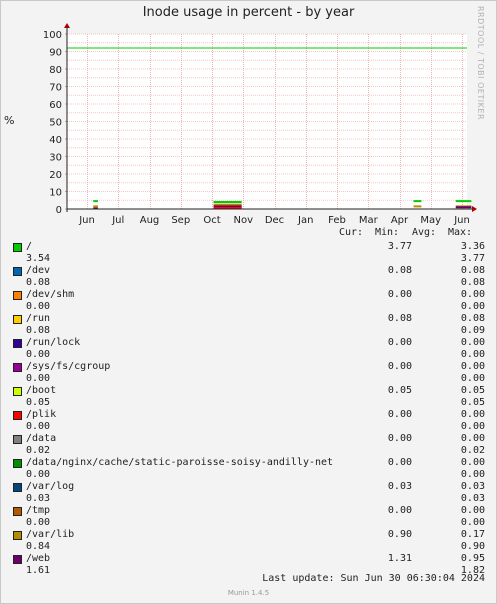  I want to click on legend-cur: 1.61, so click(38, 570).